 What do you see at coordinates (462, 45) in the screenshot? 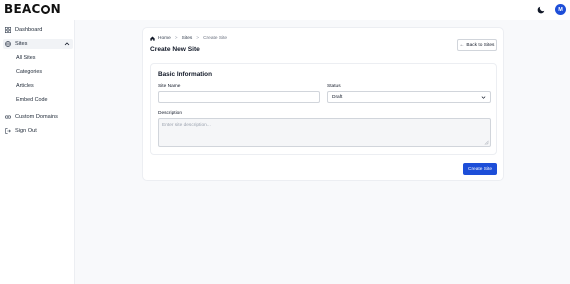
I see `arrow-left-icon: ←` at bounding box center [462, 45].